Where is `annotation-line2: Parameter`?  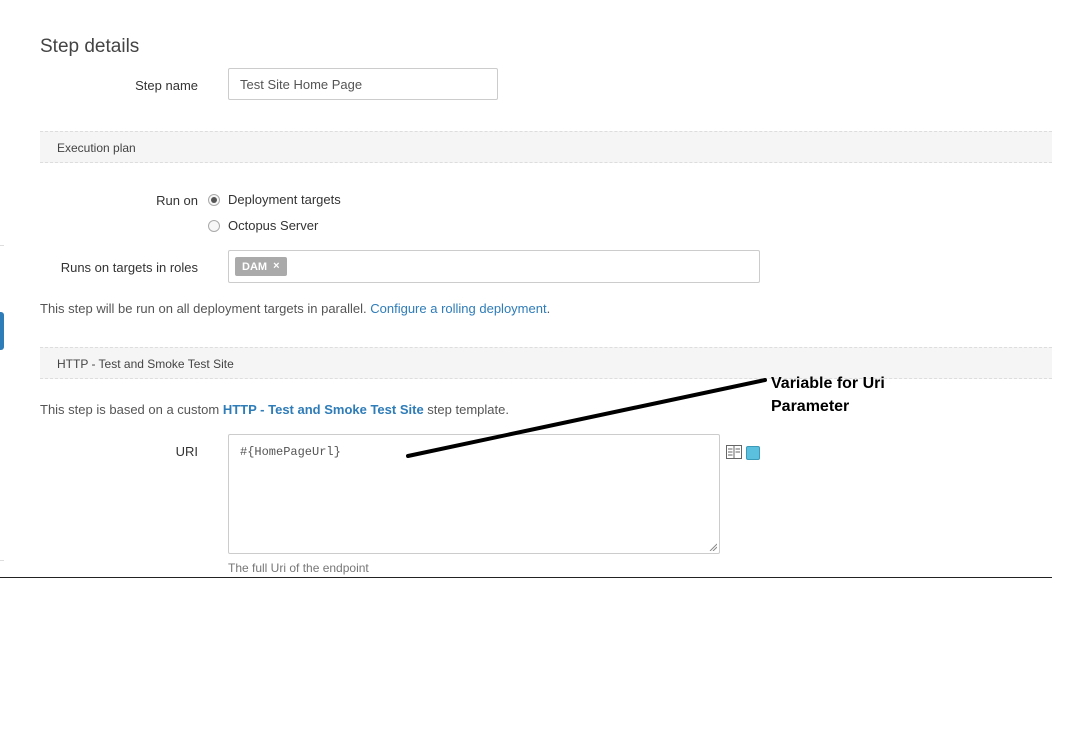 annotation-line2: Parameter is located at coordinates (810, 406).